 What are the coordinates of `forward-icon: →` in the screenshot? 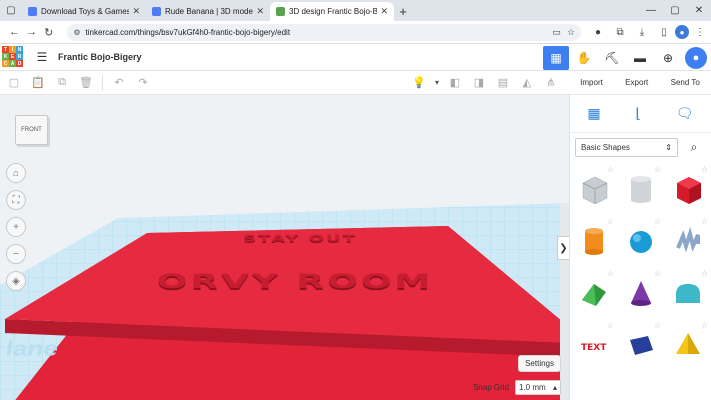 It's located at (31, 32).